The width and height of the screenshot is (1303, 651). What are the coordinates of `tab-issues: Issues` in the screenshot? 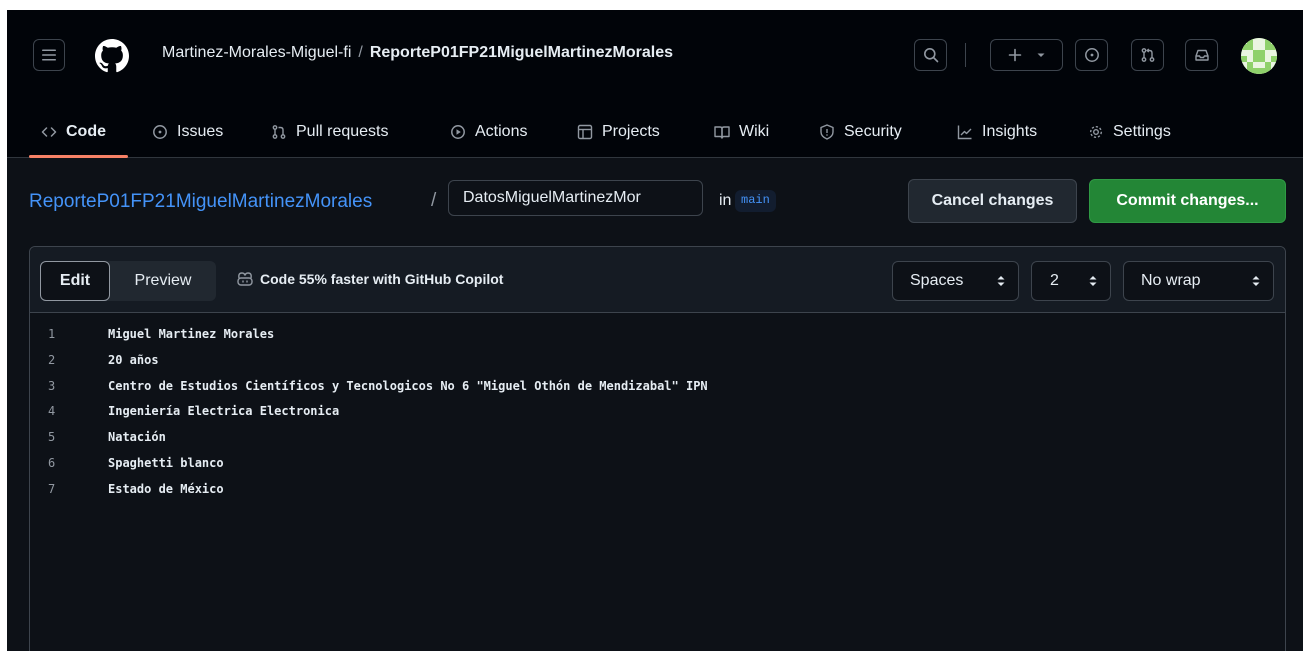 It's located at (187, 132).